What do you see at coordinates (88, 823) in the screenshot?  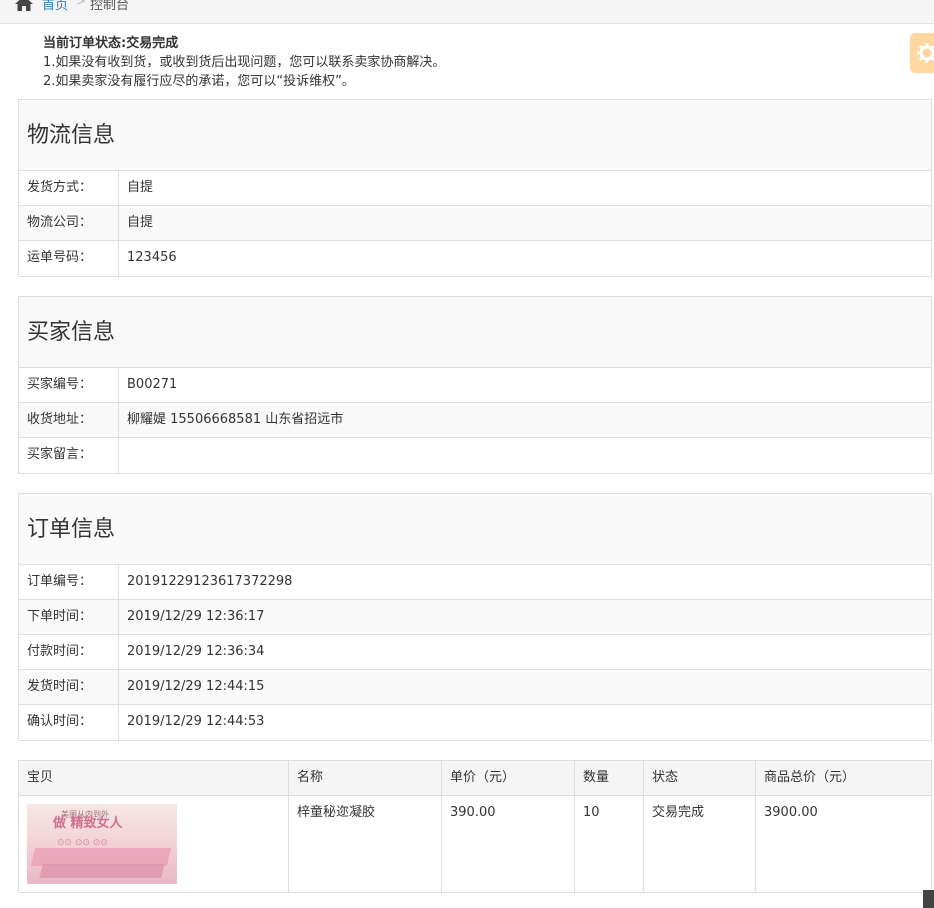 I see `product-image-headline: 做 精致女人` at bounding box center [88, 823].